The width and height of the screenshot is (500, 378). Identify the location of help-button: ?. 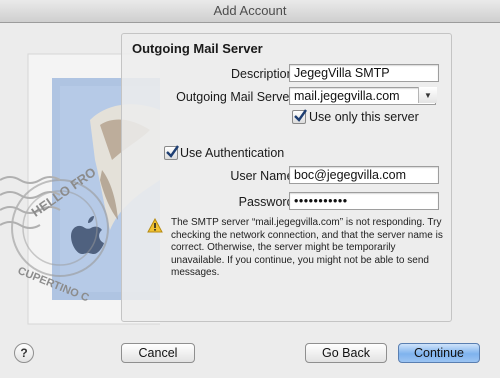
(24, 353).